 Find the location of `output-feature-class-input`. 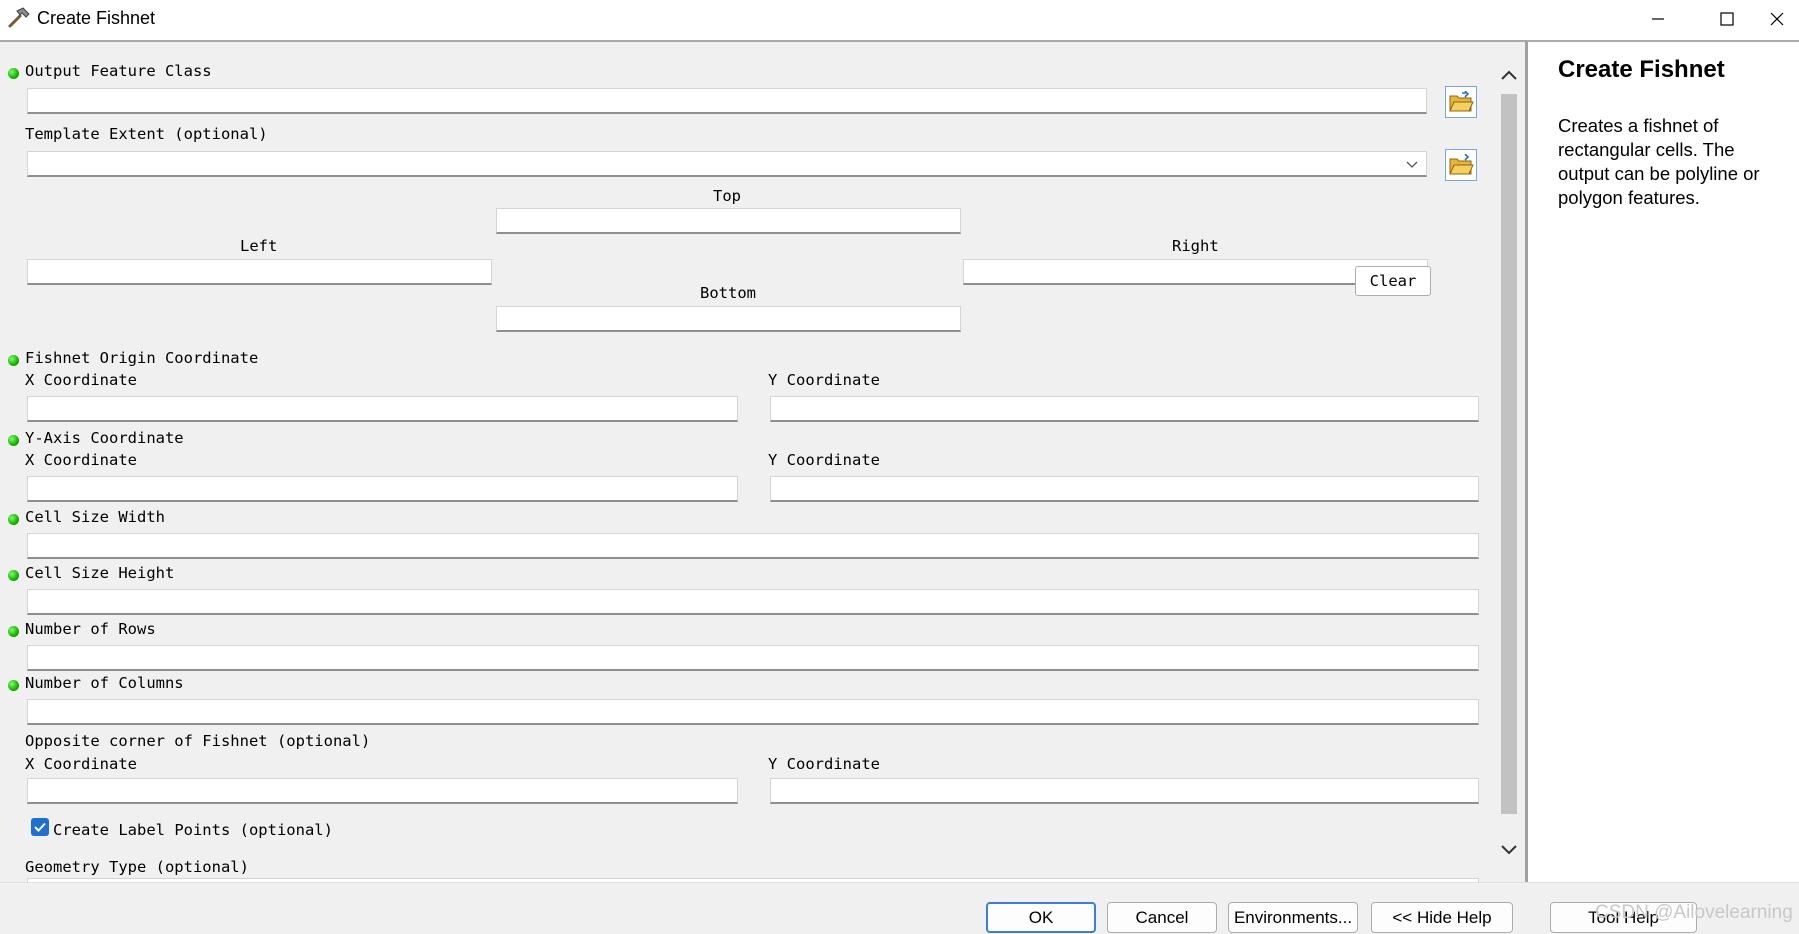

output-feature-class-input is located at coordinates (727, 101).